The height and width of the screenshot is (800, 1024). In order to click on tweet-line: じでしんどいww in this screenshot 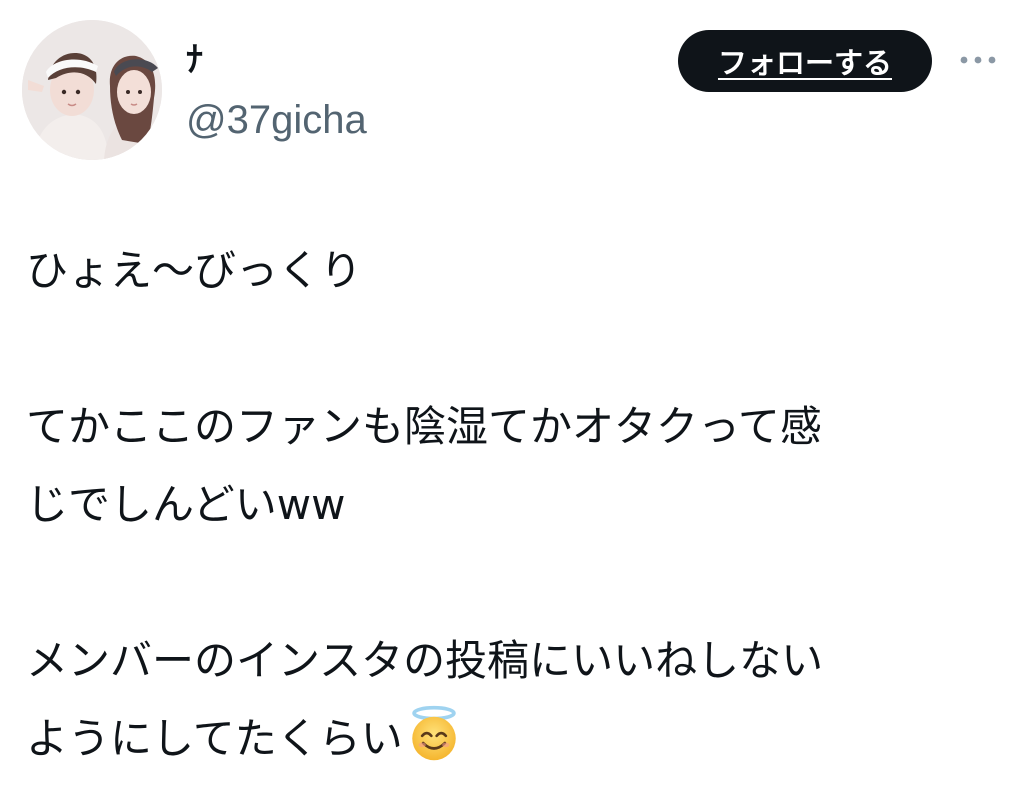, I will do `click(186, 504)`.